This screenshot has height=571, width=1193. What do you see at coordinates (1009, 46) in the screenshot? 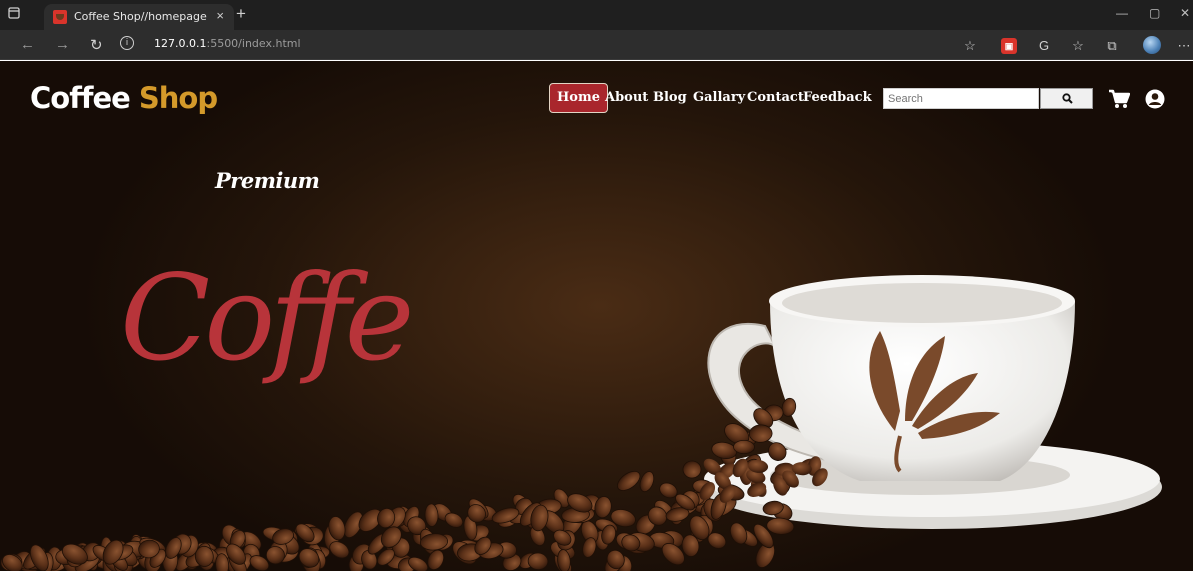
I see `extension-icon: ▣` at bounding box center [1009, 46].